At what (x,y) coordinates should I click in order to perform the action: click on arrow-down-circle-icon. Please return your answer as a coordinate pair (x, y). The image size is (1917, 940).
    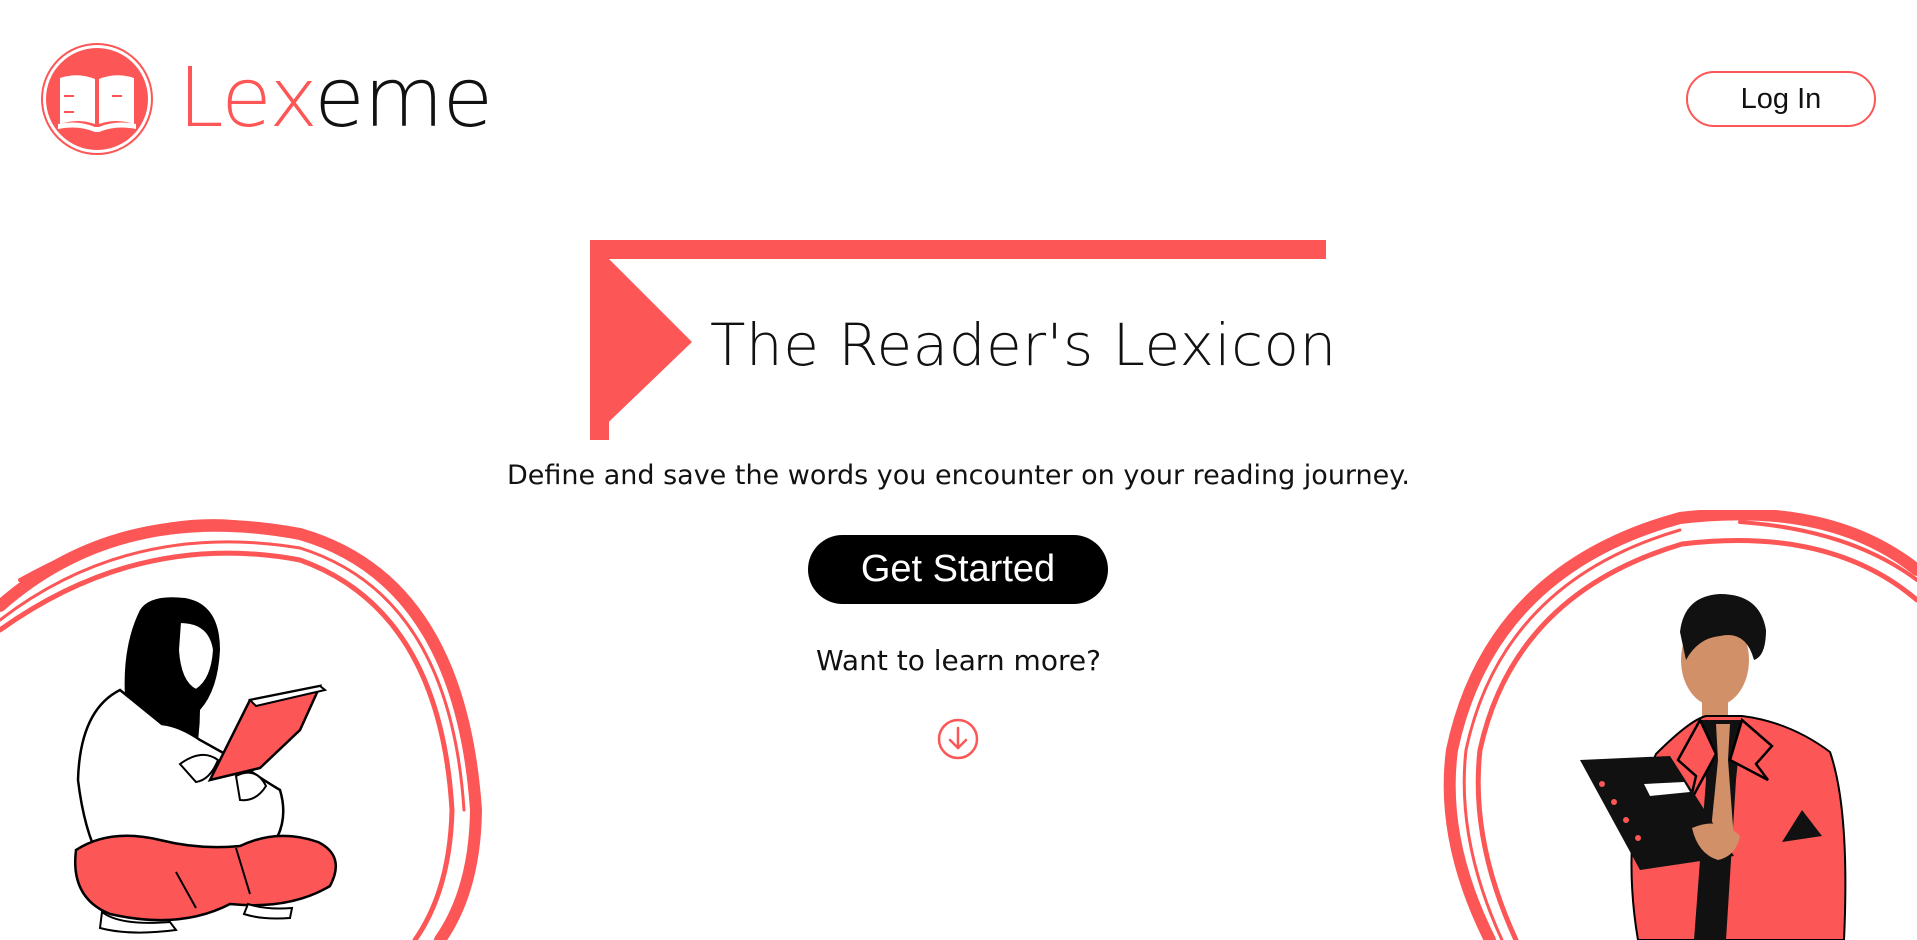
    Looking at the image, I should click on (958, 739).